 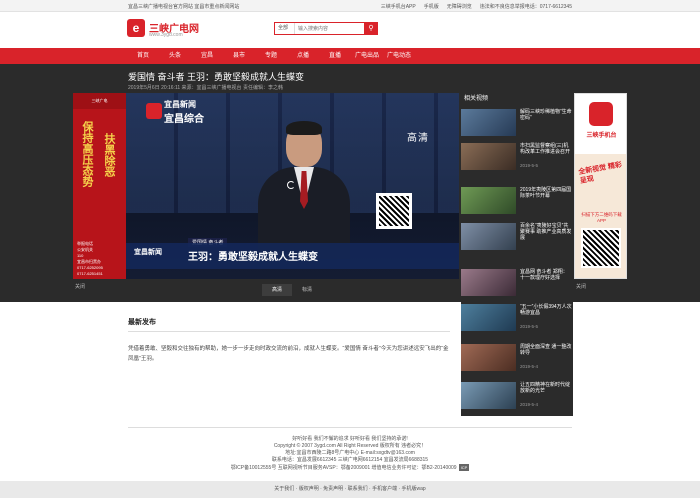 What do you see at coordinates (600, 173) in the screenshot?
I see `right-ad-slogan: 全新视觉 精彩呈现` at bounding box center [600, 173].